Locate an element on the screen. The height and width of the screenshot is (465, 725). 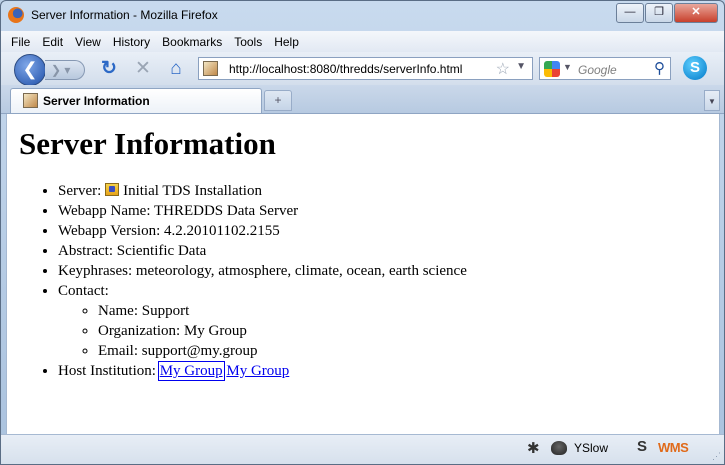
menu-file: File is located at coordinates (20, 42).